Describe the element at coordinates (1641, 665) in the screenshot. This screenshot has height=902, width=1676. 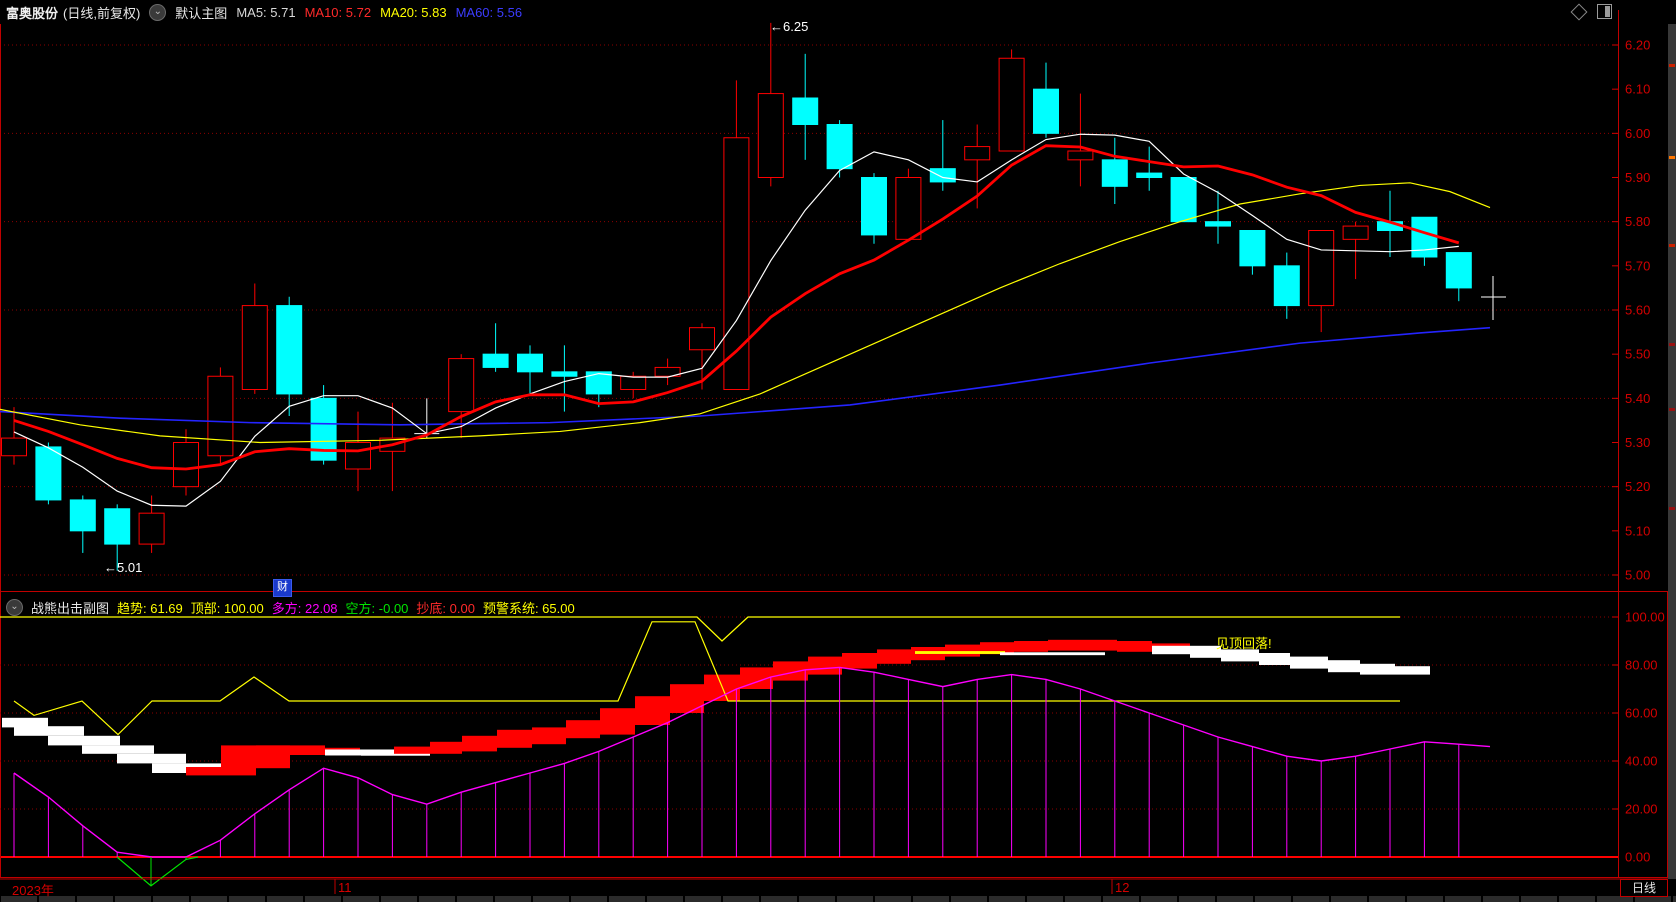
I see `svg-text: 80.00` at that location.